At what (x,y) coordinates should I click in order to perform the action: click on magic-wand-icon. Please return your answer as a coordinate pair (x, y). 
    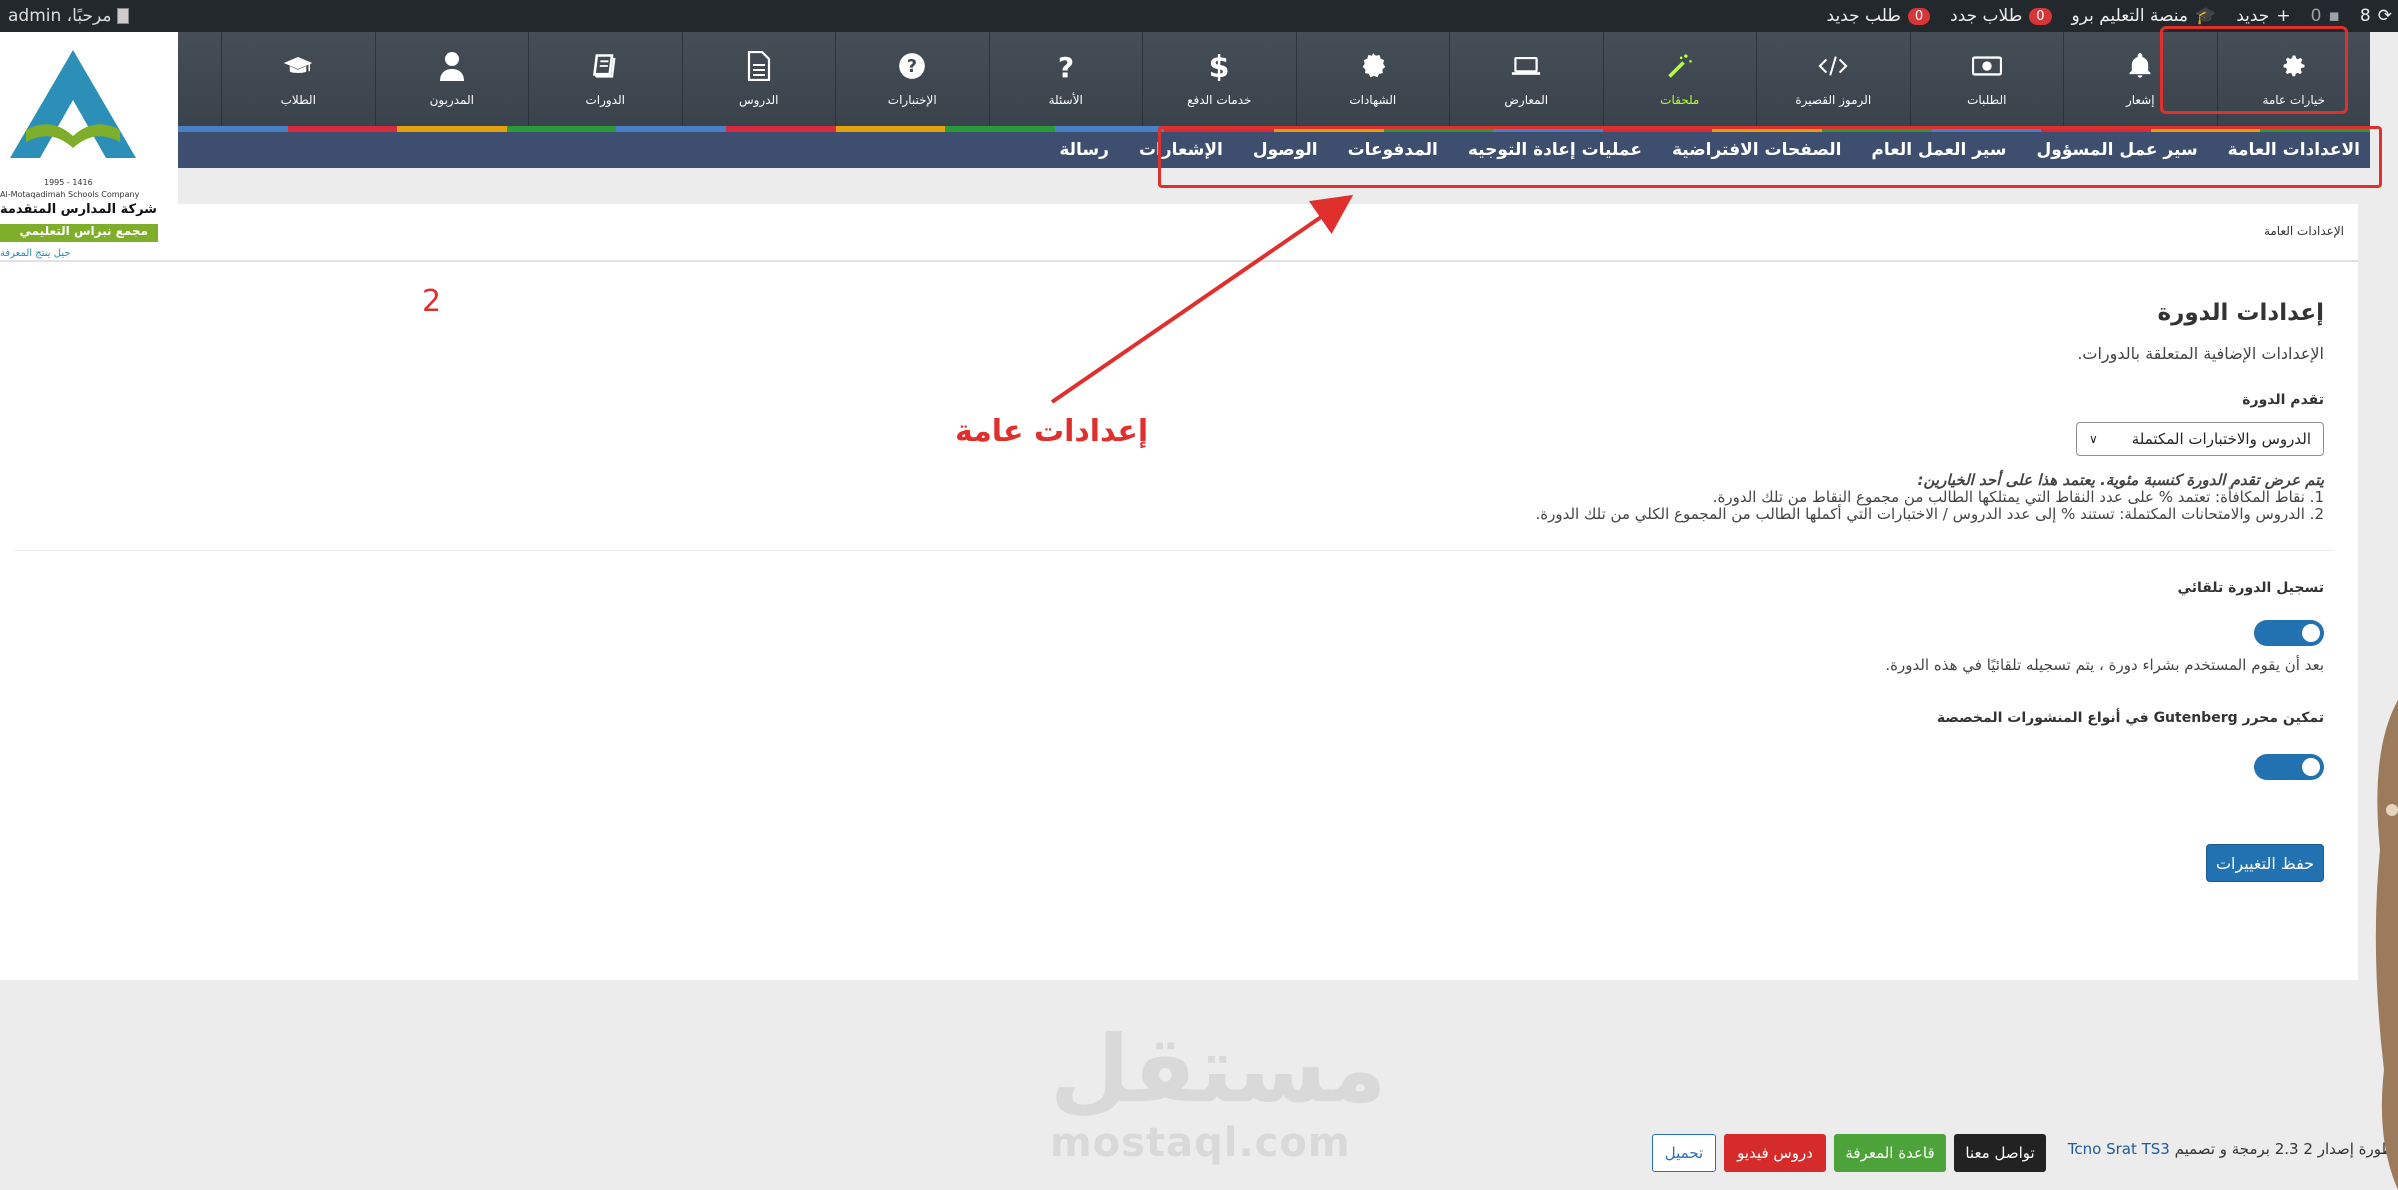
    Looking at the image, I should click on (1680, 66).